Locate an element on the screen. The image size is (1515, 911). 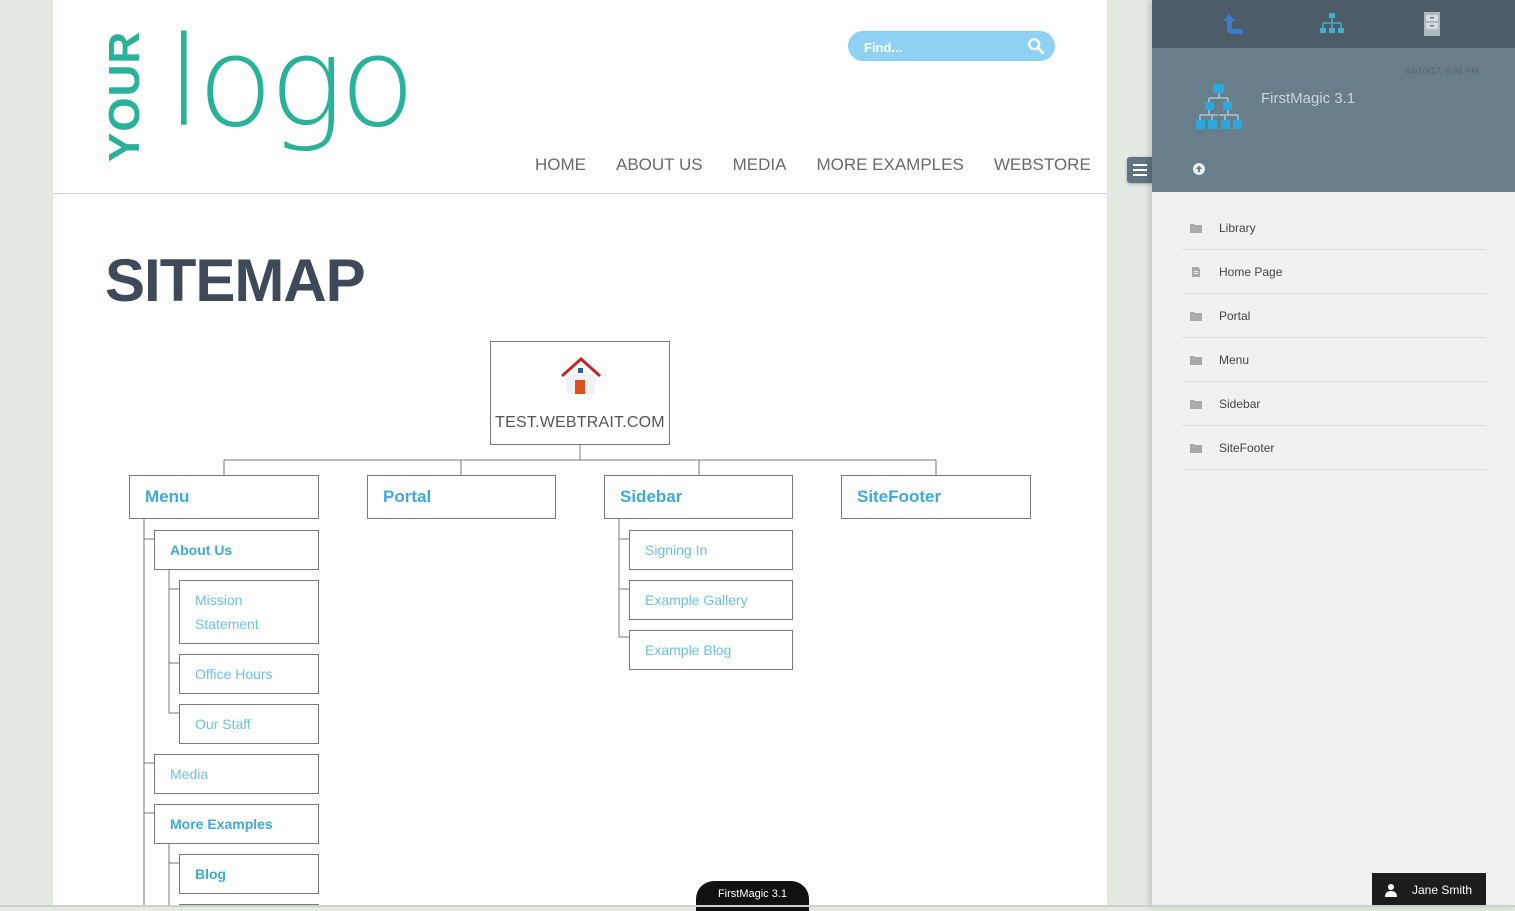
panel-item-menu: Menu is located at coordinates (1334, 360).